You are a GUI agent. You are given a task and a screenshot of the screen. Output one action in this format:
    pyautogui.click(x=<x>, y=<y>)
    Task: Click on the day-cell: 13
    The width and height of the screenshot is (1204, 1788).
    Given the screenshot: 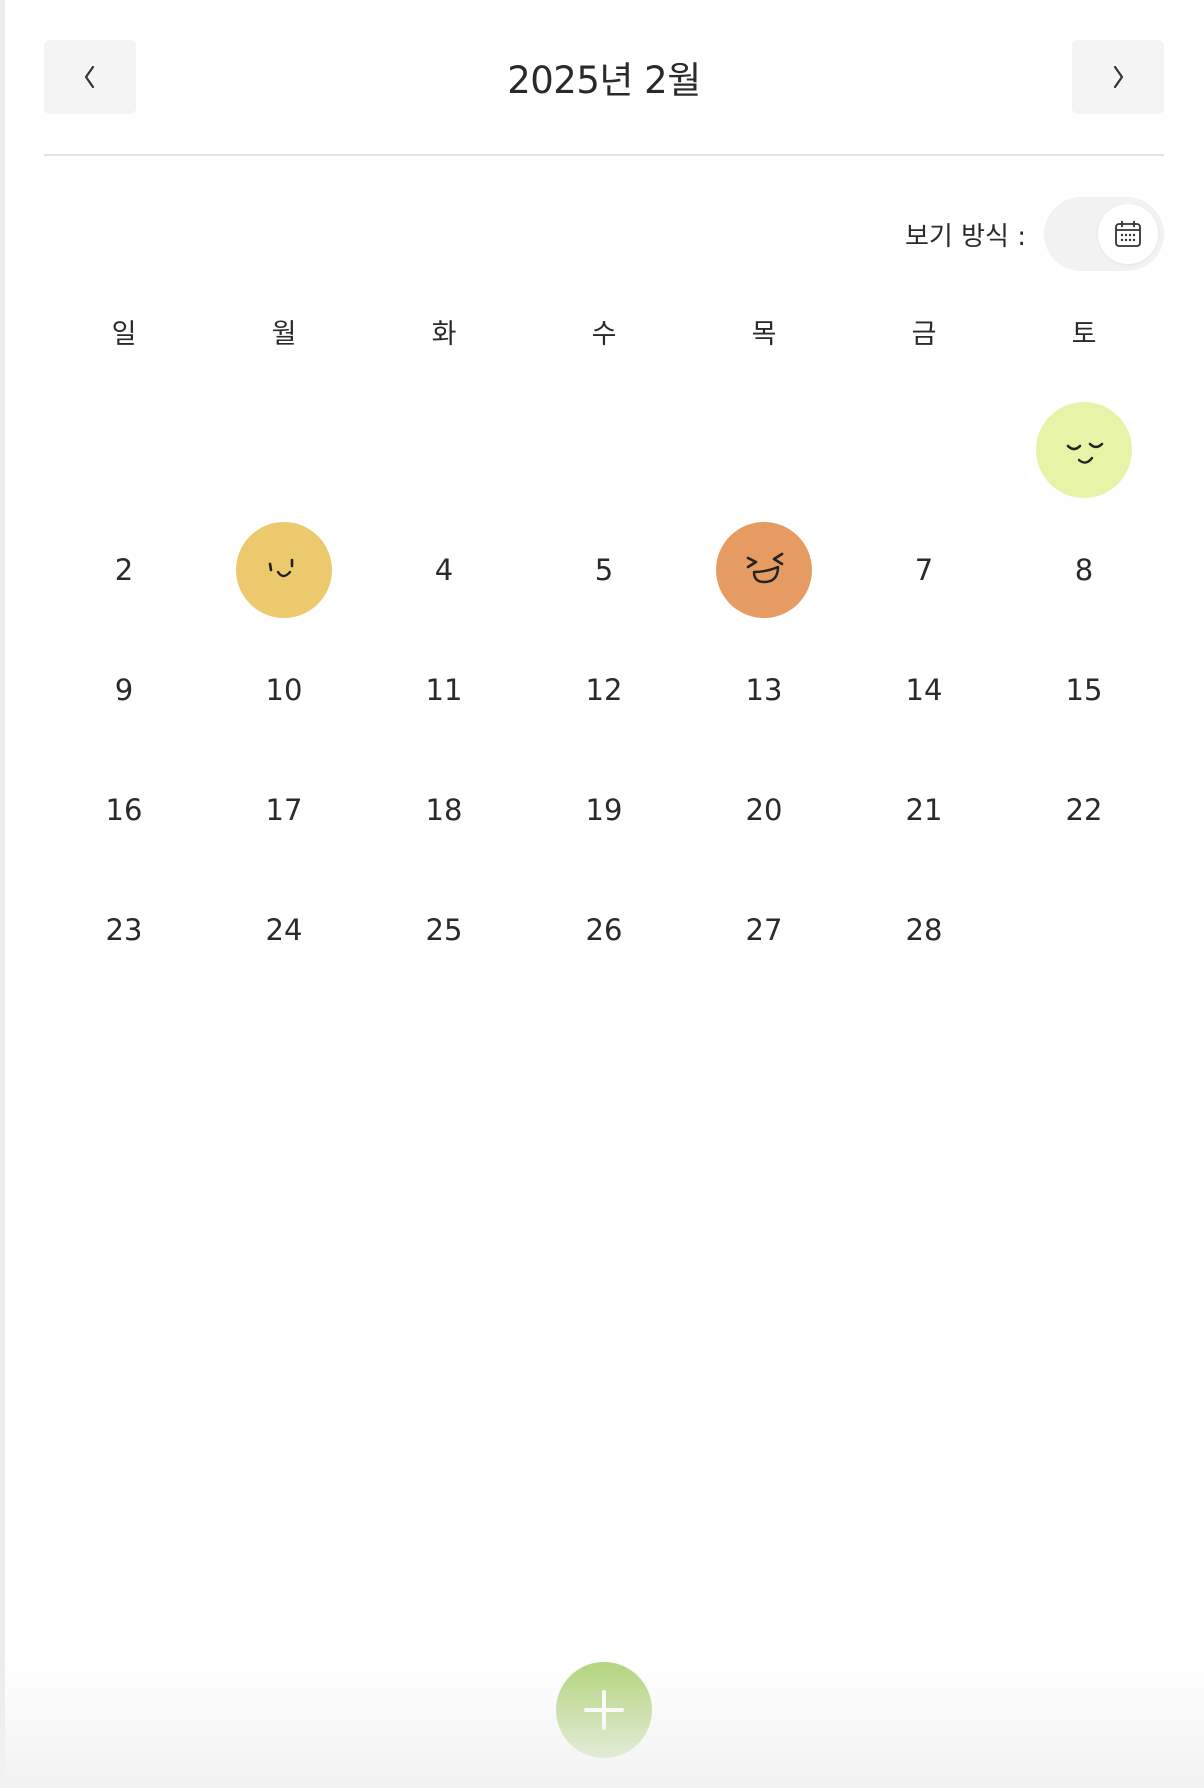 What is the action you would take?
    pyautogui.click(x=764, y=690)
    